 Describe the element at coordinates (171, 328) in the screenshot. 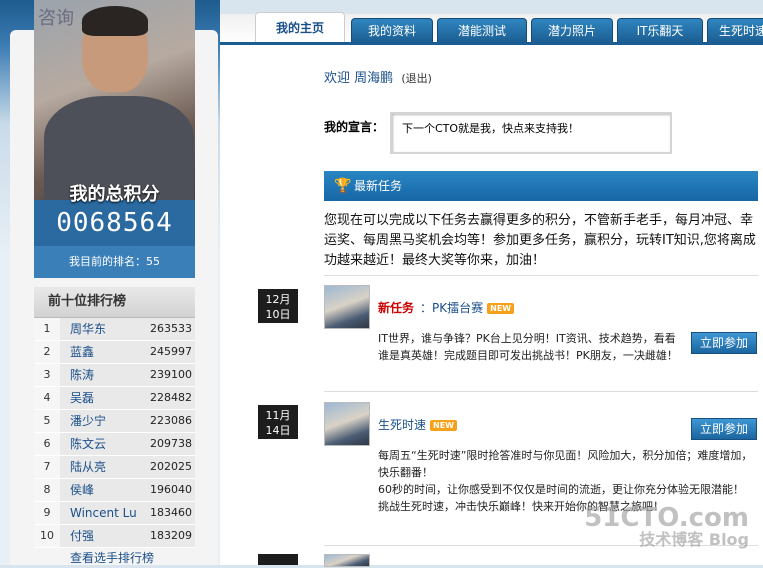

I see `leaderboard-points: 263533` at that location.